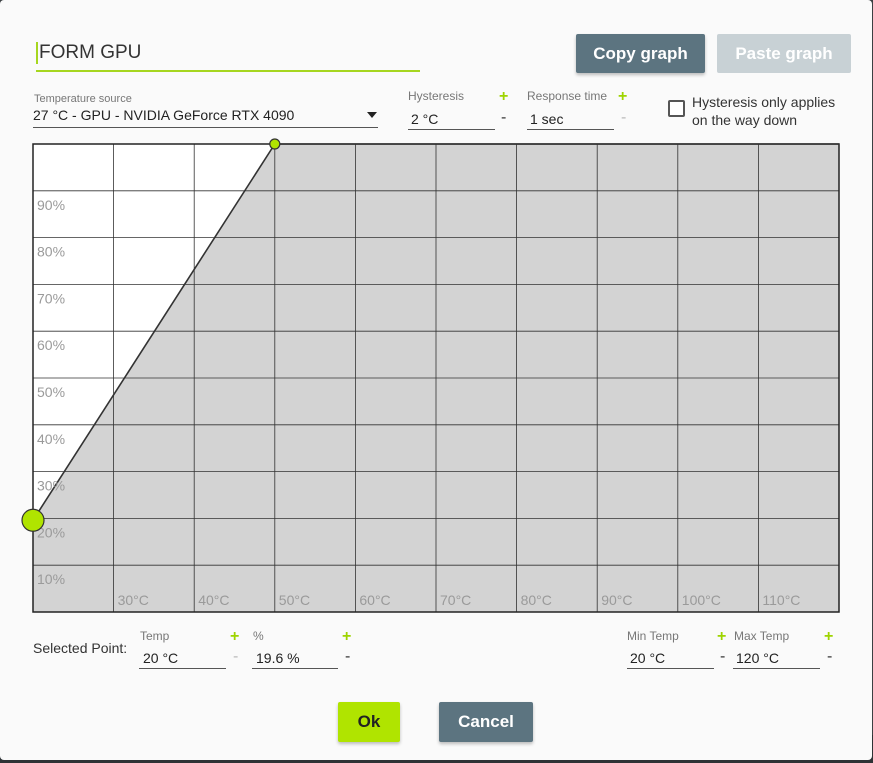 The width and height of the screenshot is (873, 763). What do you see at coordinates (51, 579) in the screenshot?
I see `y-tick-label: 10%` at bounding box center [51, 579].